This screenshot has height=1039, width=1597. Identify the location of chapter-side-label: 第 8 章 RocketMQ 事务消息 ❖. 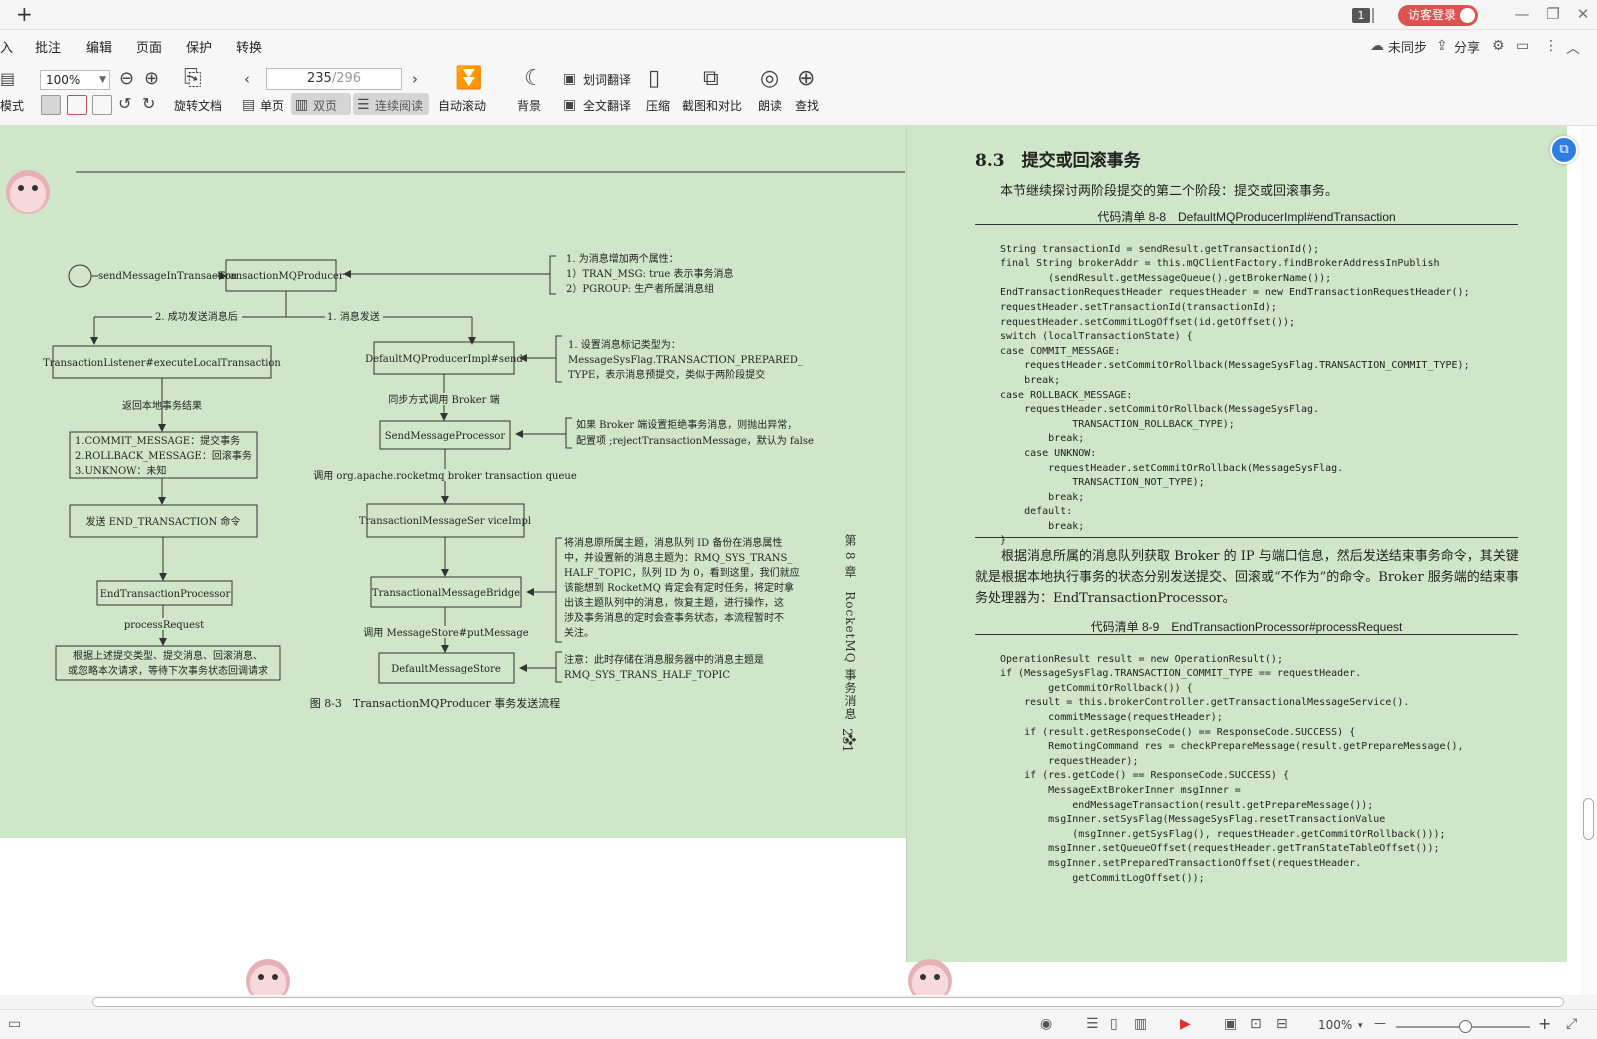
(850, 640).